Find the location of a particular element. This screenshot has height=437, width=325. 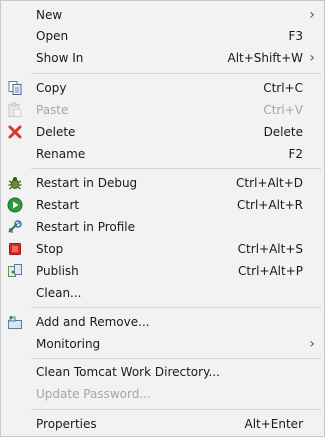

menu-item-shortcut: Ctrl+Alt+S is located at coordinates (270, 249).